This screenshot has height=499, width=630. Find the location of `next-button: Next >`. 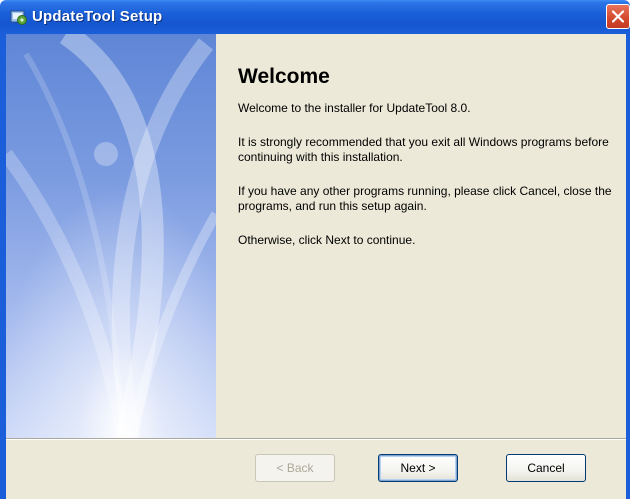

next-button: Next > is located at coordinates (418, 468).